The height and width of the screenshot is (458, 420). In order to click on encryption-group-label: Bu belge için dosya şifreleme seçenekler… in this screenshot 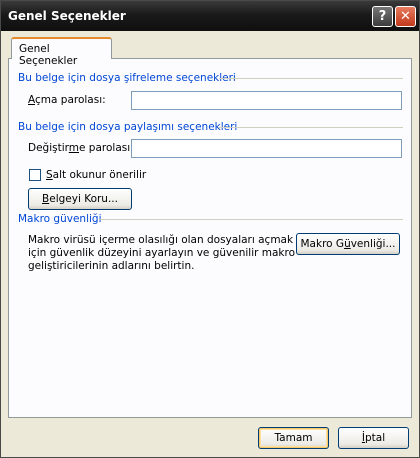, I will do `click(127, 78)`.